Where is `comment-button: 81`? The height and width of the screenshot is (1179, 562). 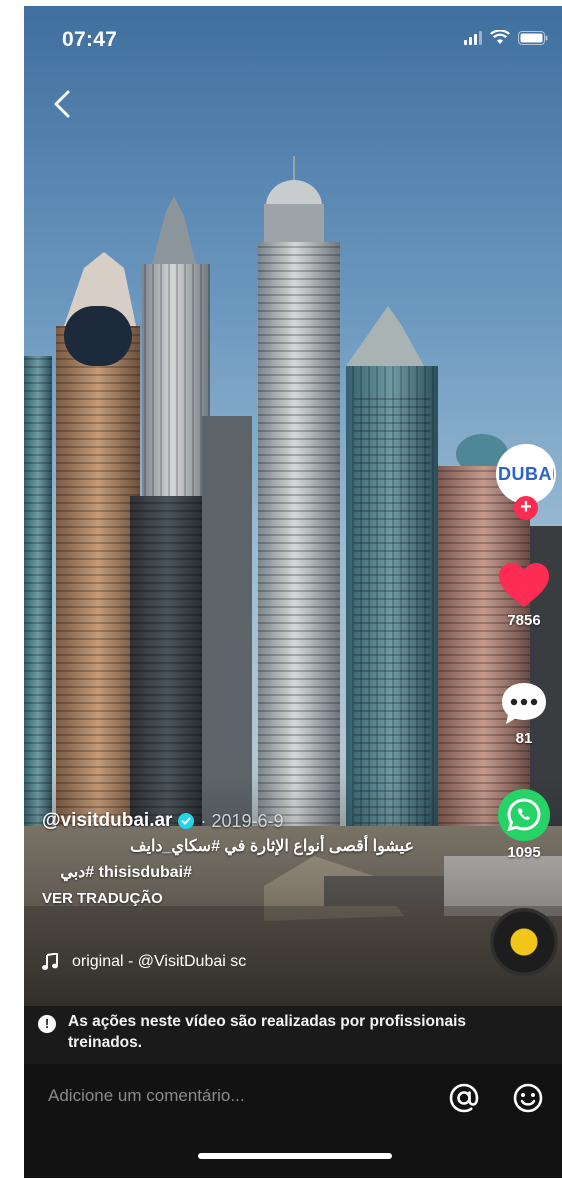 comment-button: 81 is located at coordinates (524, 713).